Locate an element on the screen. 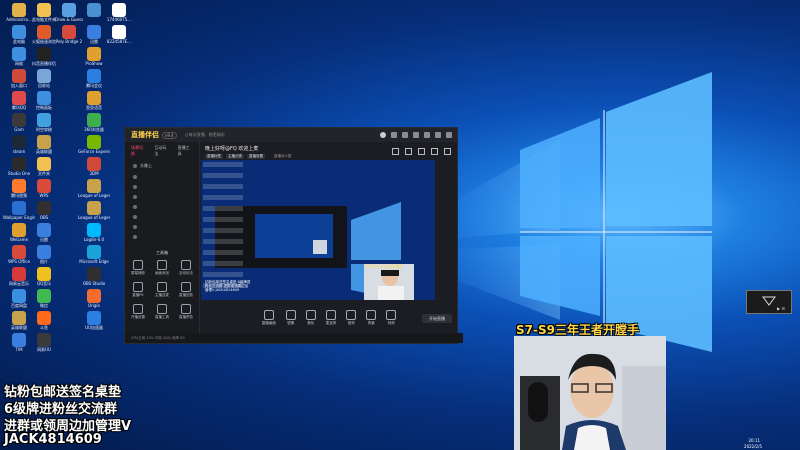 This screenshot has height=450, width=800. tool-co-host: 主播连麦 is located at coordinates (162, 290).